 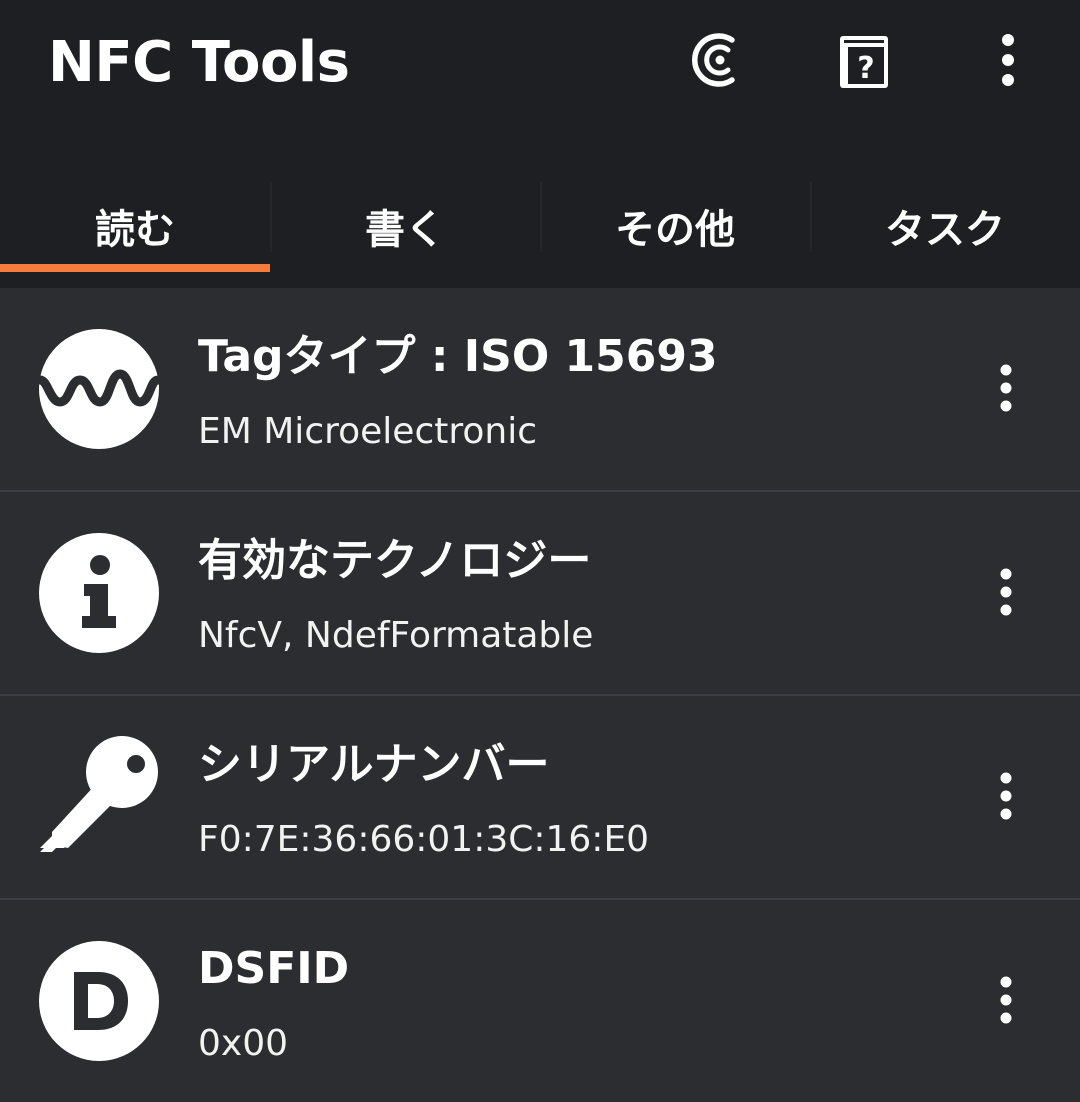 I want to click on info-icon, so click(x=99, y=593).